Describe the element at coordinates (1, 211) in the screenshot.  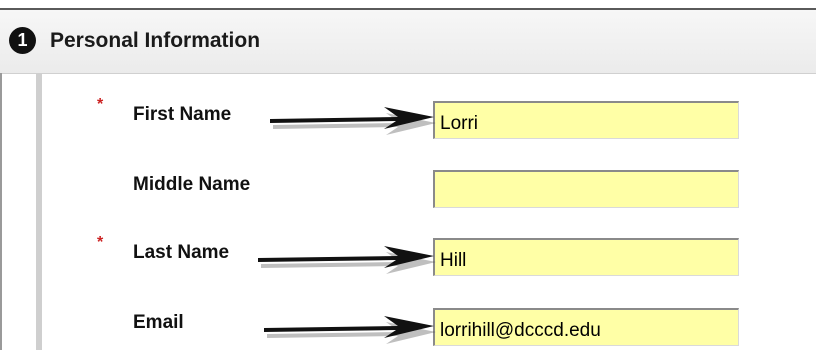
I see `left-border` at that location.